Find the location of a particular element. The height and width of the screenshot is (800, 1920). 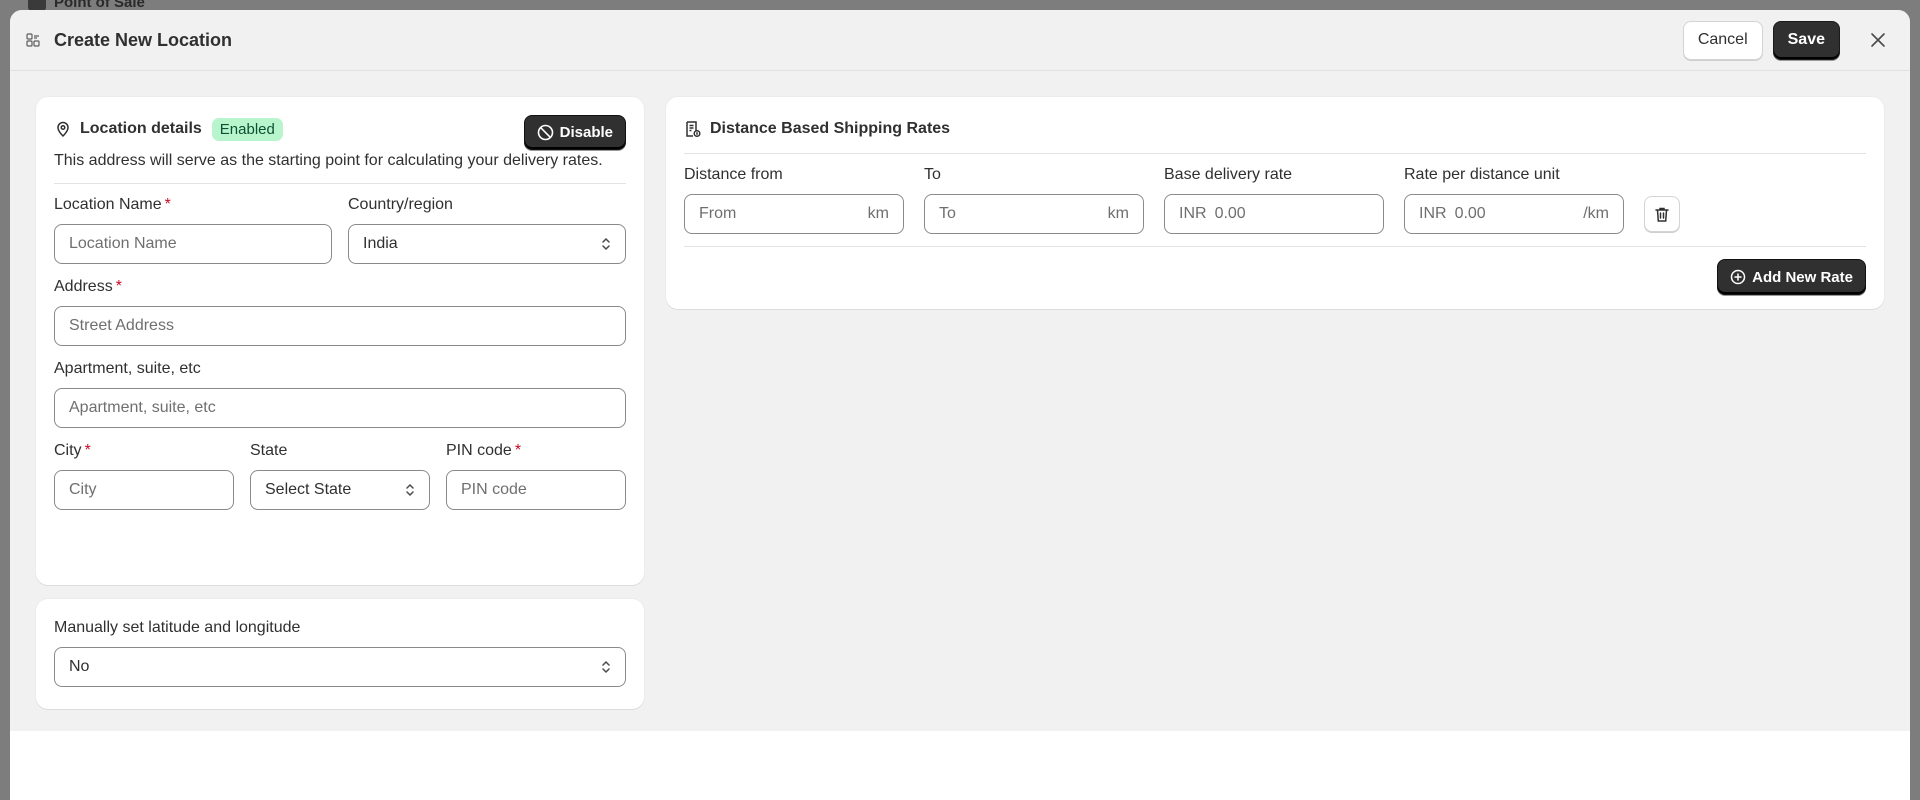

location-pin-icon is located at coordinates (63, 129).